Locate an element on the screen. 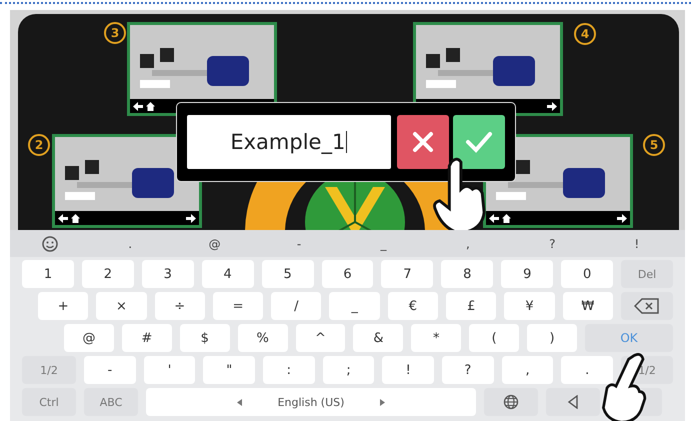  key: , is located at coordinates (528, 370).